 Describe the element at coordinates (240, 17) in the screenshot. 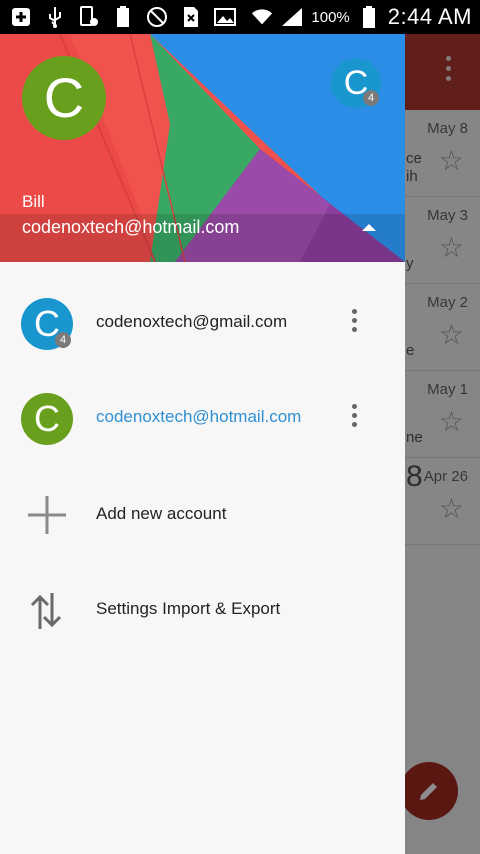

I see `status-bar: 100% 2:44 AM` at that location.